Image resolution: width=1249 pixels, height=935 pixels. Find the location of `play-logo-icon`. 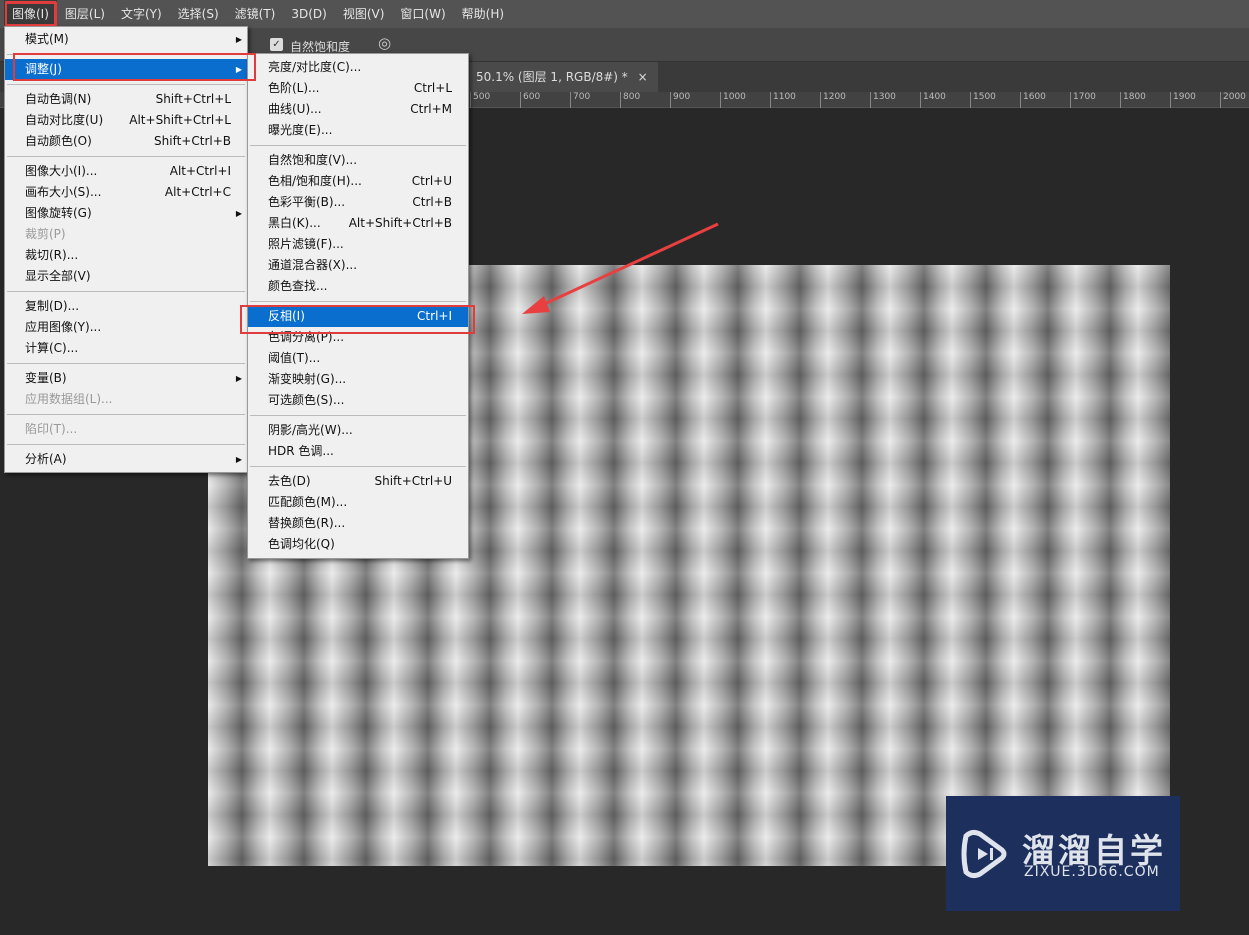

play-logo-icon is located at coordinates (984, 854).